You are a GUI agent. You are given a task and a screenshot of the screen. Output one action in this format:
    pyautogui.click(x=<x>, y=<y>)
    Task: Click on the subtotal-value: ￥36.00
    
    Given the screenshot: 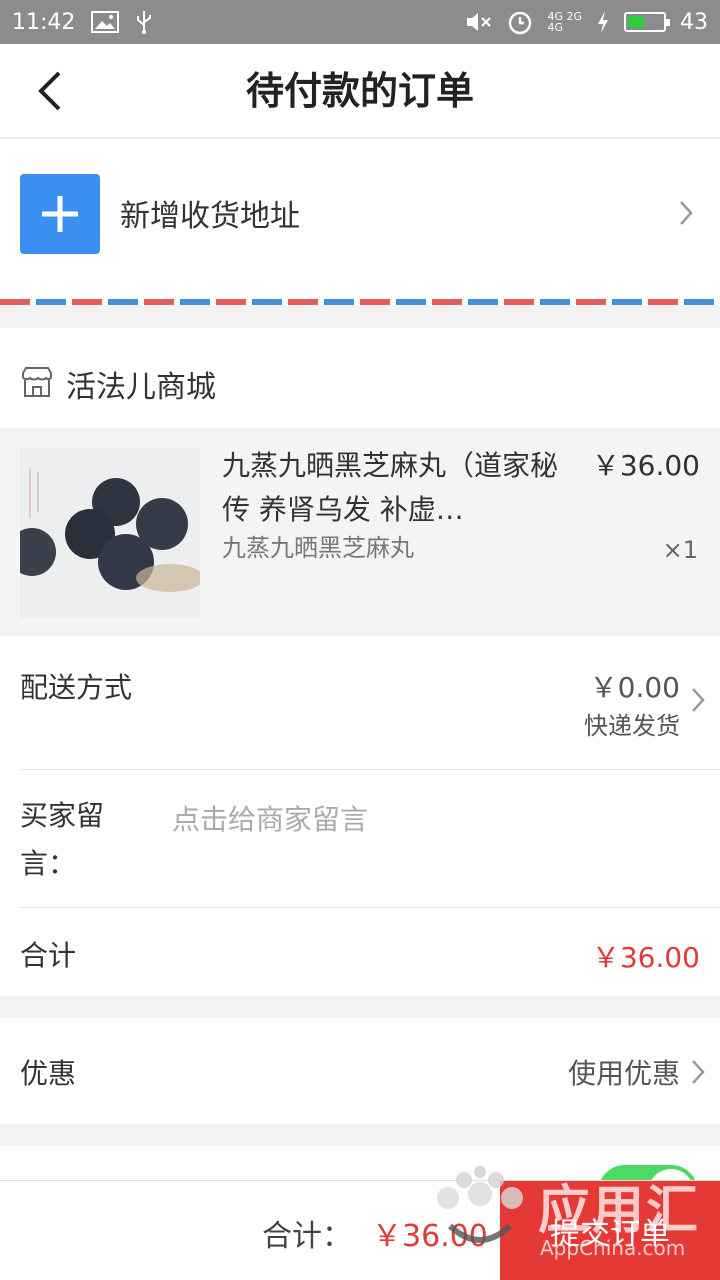 What is the action you would take?
    pyautogui.click(x=645, y=957)
    